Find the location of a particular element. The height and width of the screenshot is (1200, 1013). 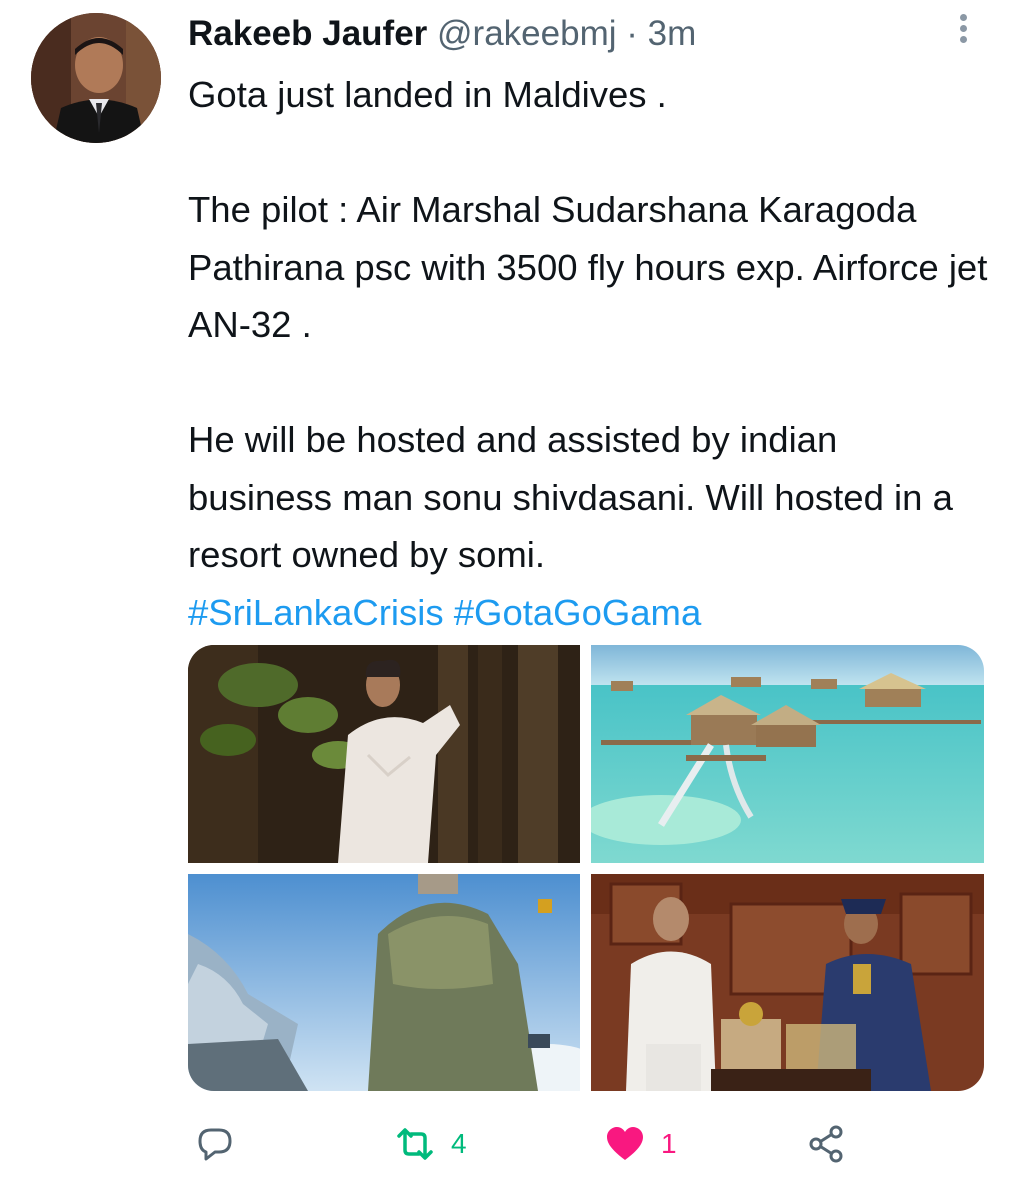

avatar is located at coordinates (96, 78).